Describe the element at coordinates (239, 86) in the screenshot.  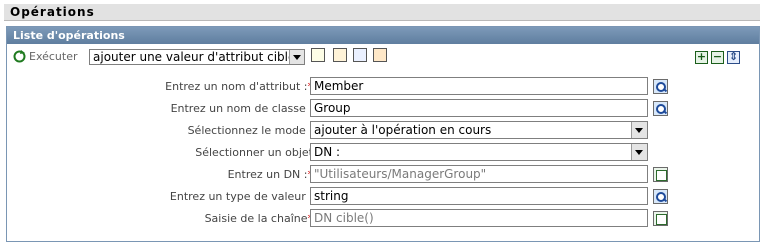
I see `attribute-name-label: Entrez un nom d'attribut :*` at that location.